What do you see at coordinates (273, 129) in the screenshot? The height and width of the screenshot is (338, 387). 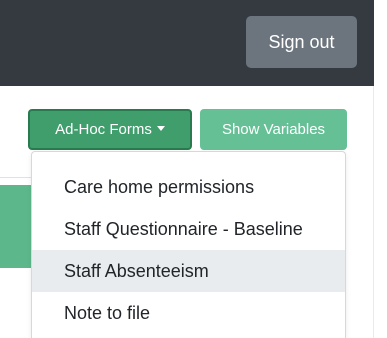 I see `show-variables-button: Show Variables` at bounding box center [273, 129].